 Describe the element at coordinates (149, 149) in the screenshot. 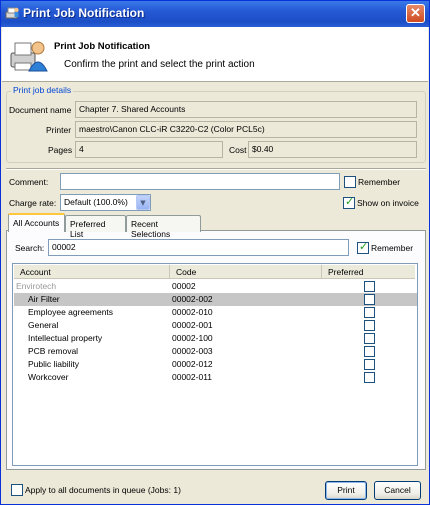

I see `pages-field: 4` at that location.